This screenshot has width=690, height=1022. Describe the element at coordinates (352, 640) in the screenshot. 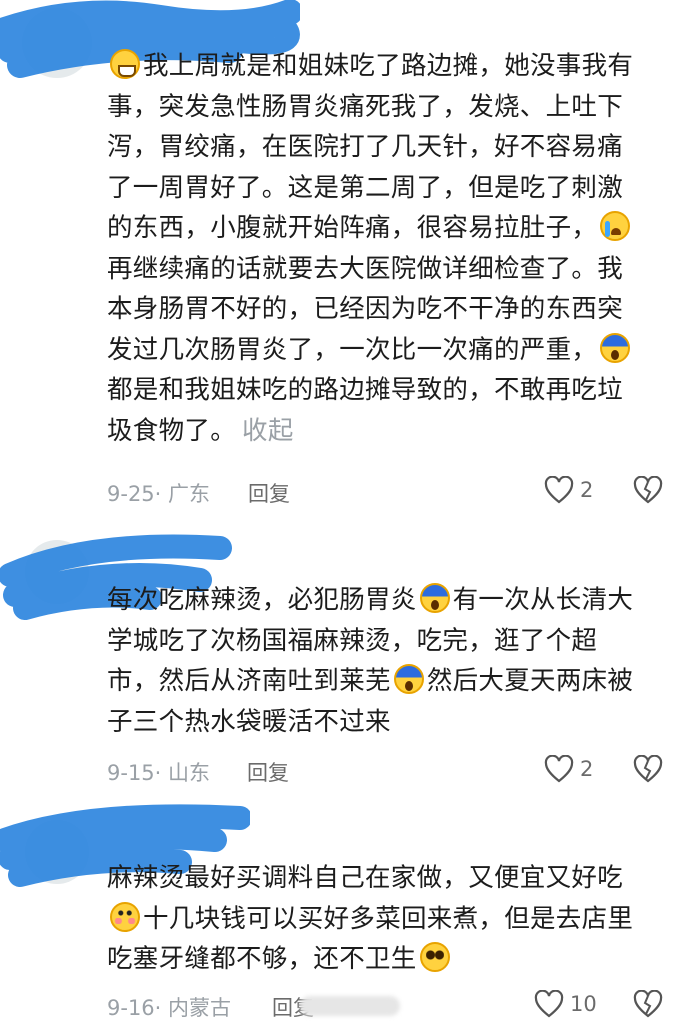

I see `text-line: 学城吃了次杨国福麻辣烫，吃完，逛了个超` at that location.